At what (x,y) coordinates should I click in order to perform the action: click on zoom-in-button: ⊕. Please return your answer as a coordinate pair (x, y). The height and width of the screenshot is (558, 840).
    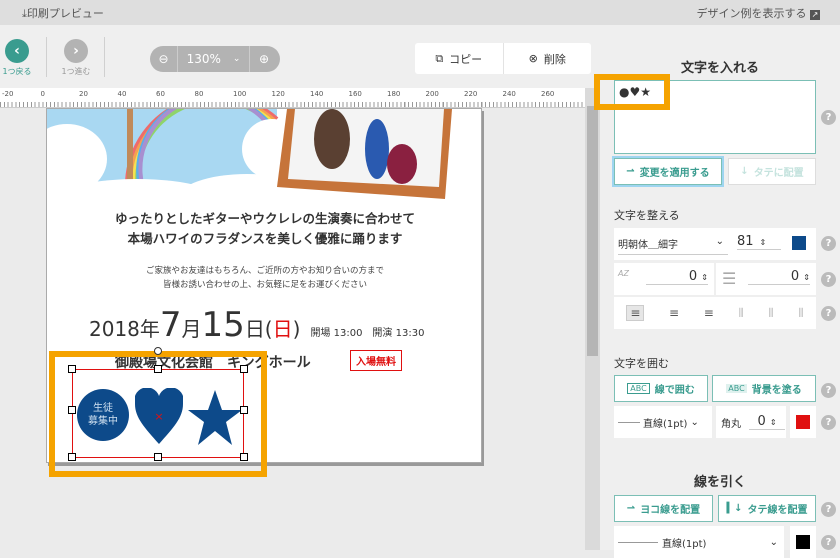
    Looking at the image, I should click on (264, 59).